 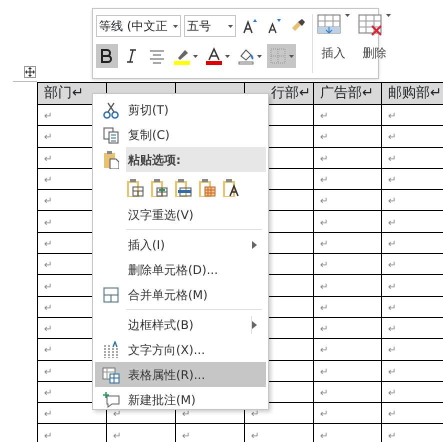 I want to click on font-color-icon, so click(x=214, y=56).